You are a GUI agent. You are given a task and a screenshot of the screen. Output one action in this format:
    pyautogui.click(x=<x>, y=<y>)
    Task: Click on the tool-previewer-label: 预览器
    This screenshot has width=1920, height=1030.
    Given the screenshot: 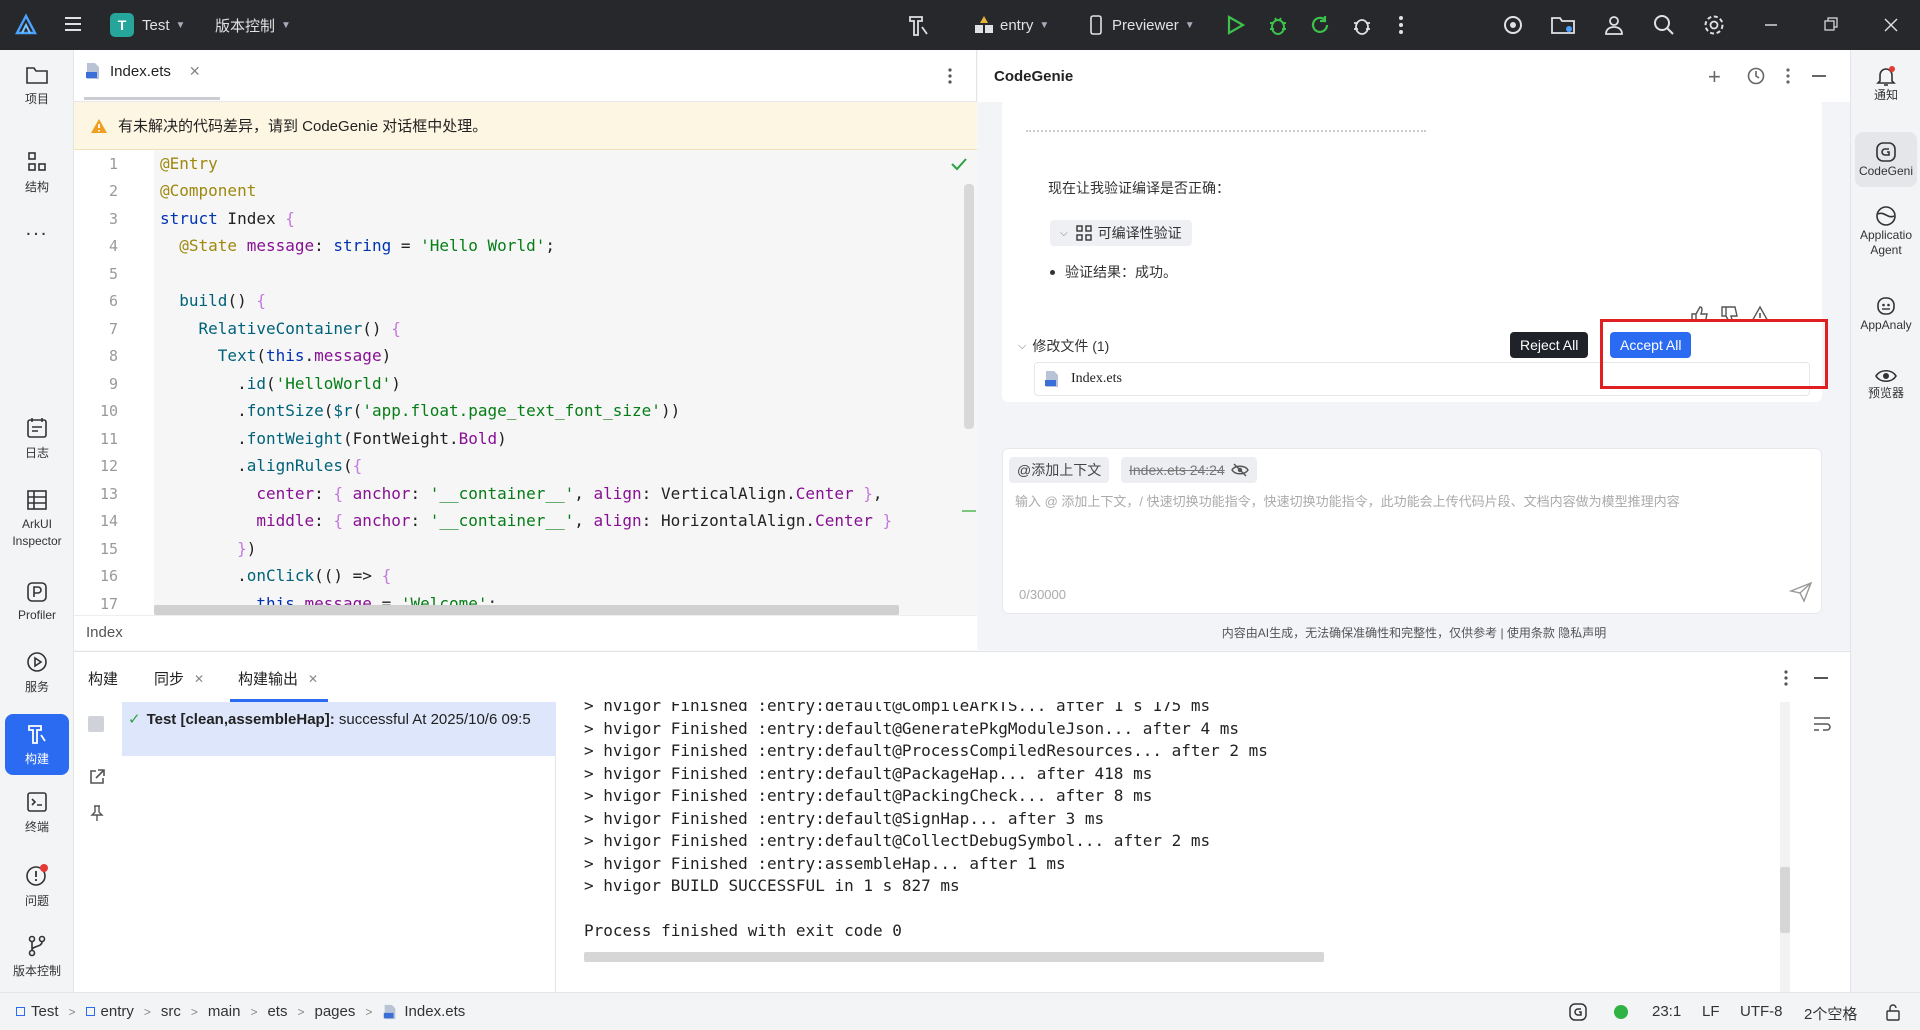 What is the action you would take?
    pyautogui.click(x=1885, y=393)
    